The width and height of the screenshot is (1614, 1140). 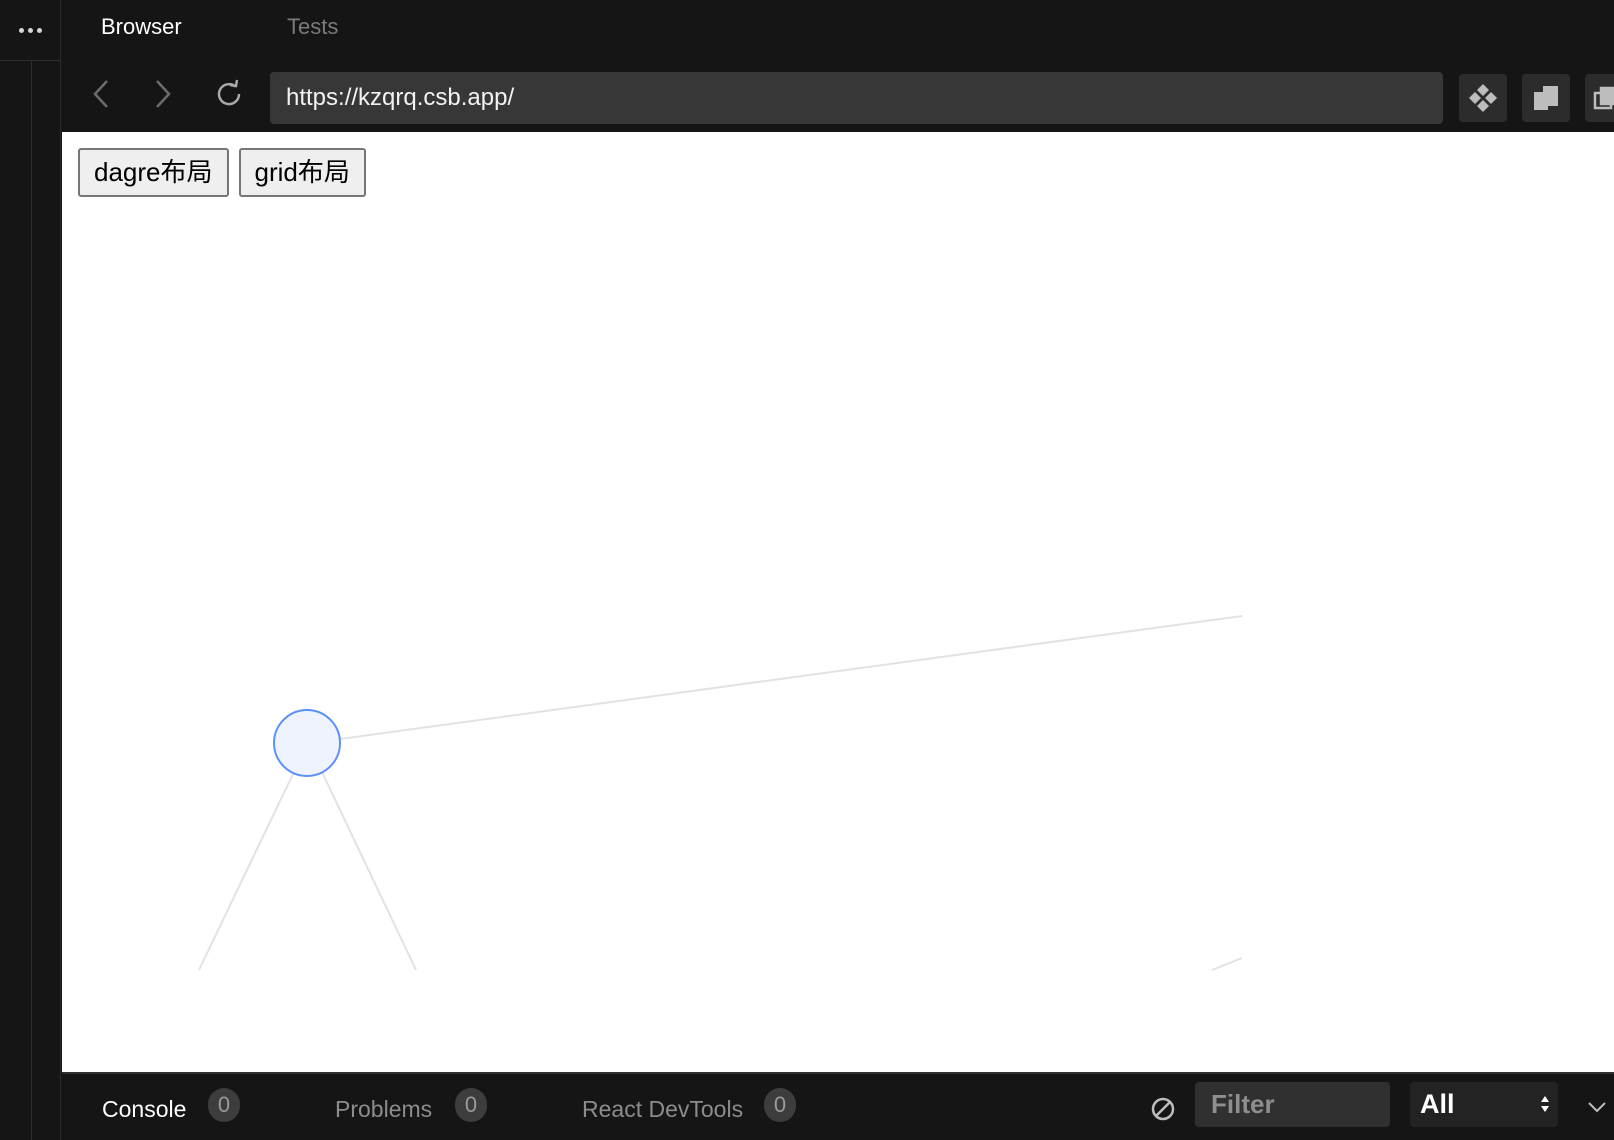 I want to click on more-options-icon, so click(x=30, y=30).